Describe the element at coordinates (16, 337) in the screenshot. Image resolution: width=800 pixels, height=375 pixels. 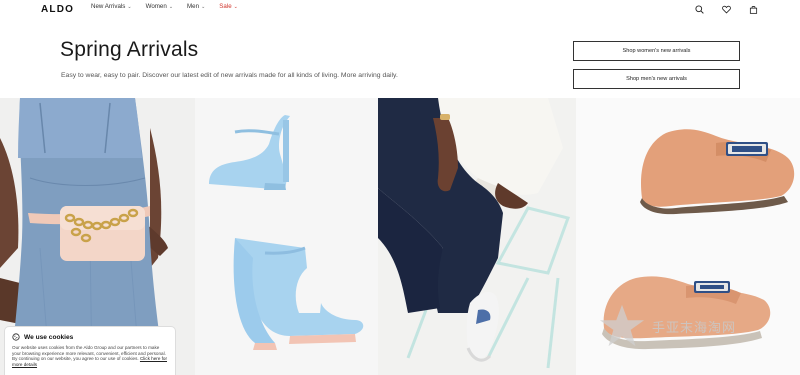
I see `cookie-icon` at that location.